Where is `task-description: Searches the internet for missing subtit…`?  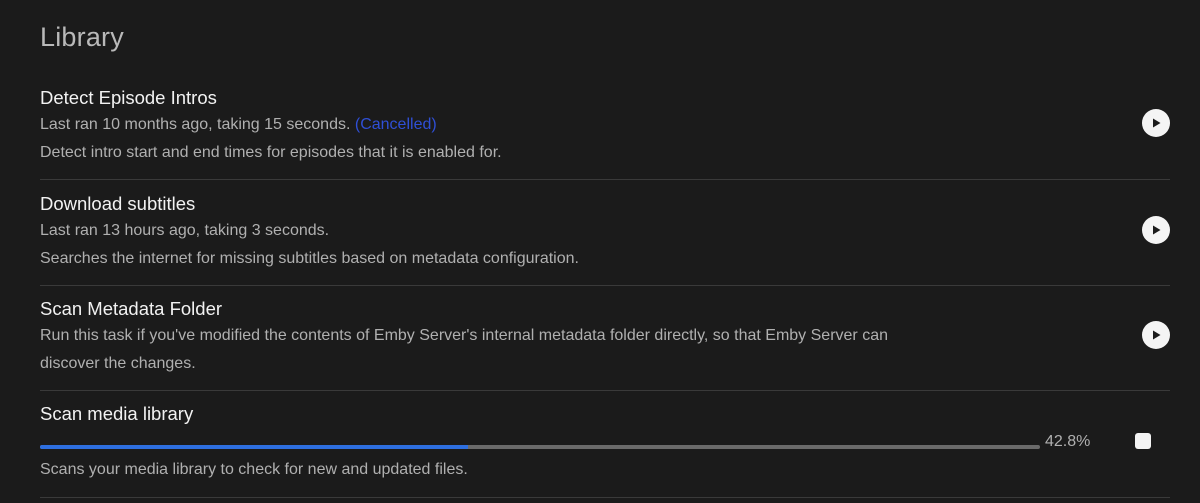
task-description: Searches the internet for missing subtit… is located at coordinates (309, 258).